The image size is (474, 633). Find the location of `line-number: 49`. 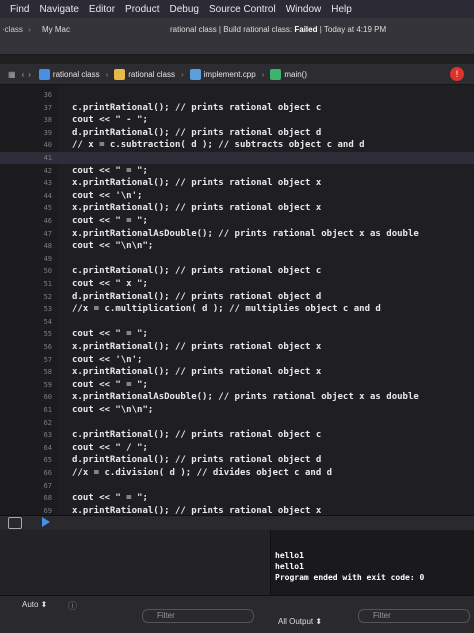

line-number: 49 is located at coordinates (47, 258).